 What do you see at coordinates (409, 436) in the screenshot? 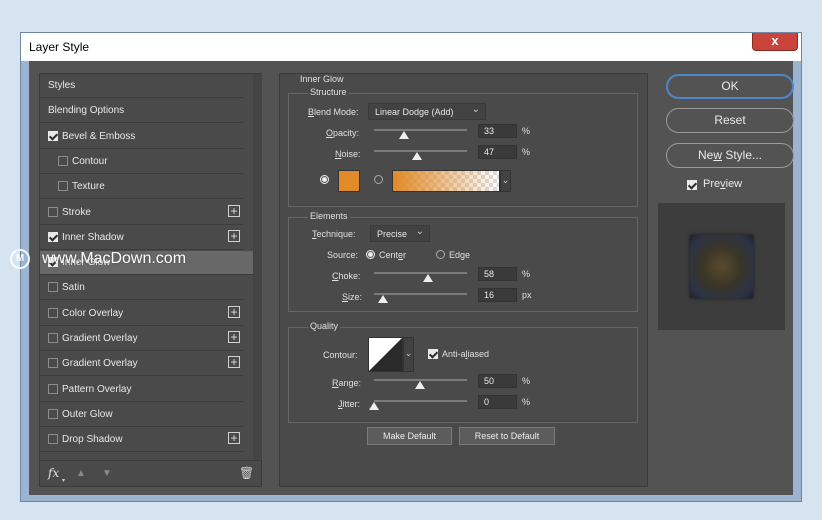
I see `make-default-button: Make Default` at bounding box center [409, 436].